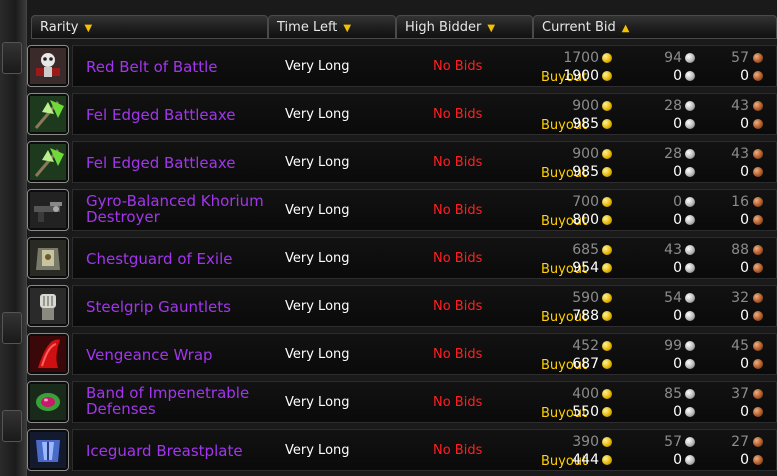  Describe the element at coordinates (673, 394) in the screenshot. I see `bid-silver-amount: 85` at that location.